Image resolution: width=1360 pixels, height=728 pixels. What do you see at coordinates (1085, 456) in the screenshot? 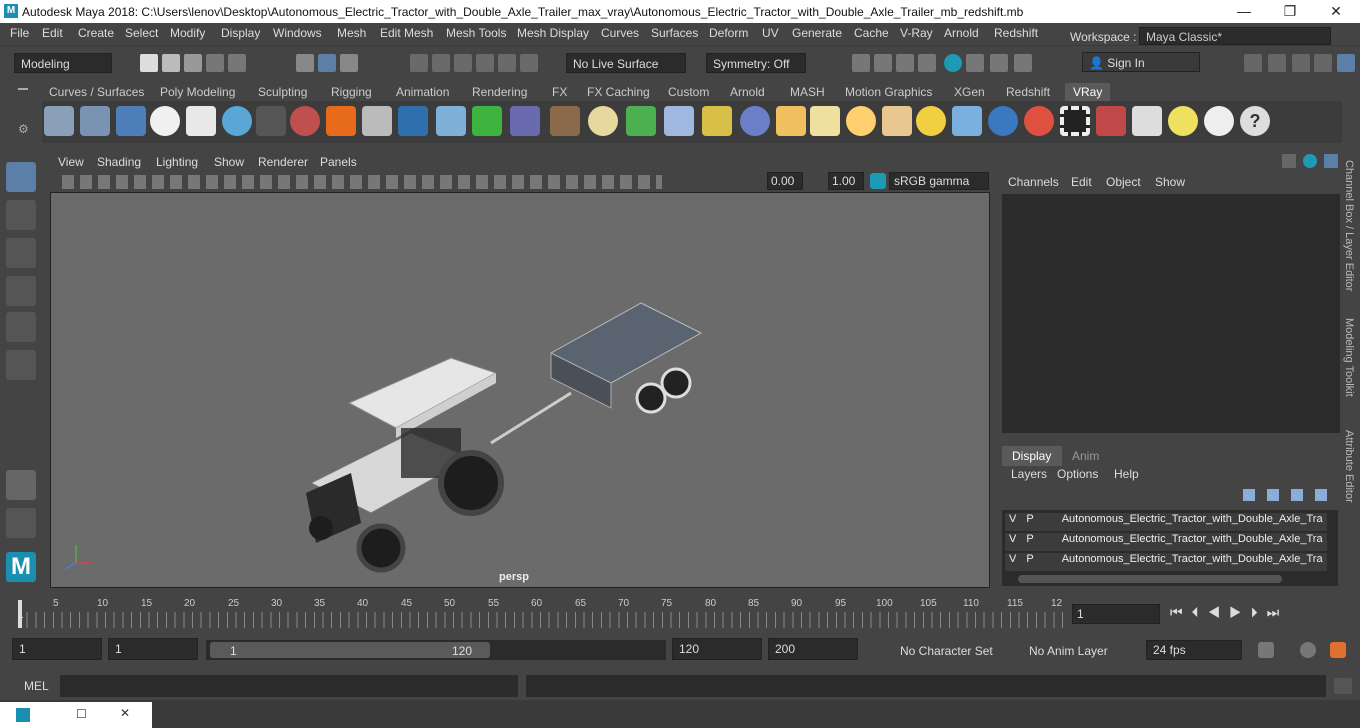
I see `tab-anim: Anim` at bounding box center [1085, 456].